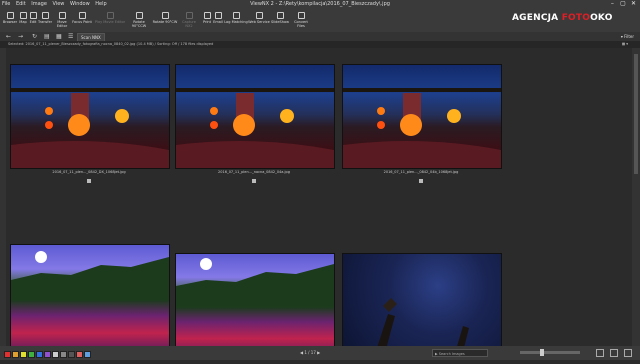  What do you see at coordinates (33, 20) in the screenshot?
I see `edit-button: Edit` at bounding box center [33, 20].